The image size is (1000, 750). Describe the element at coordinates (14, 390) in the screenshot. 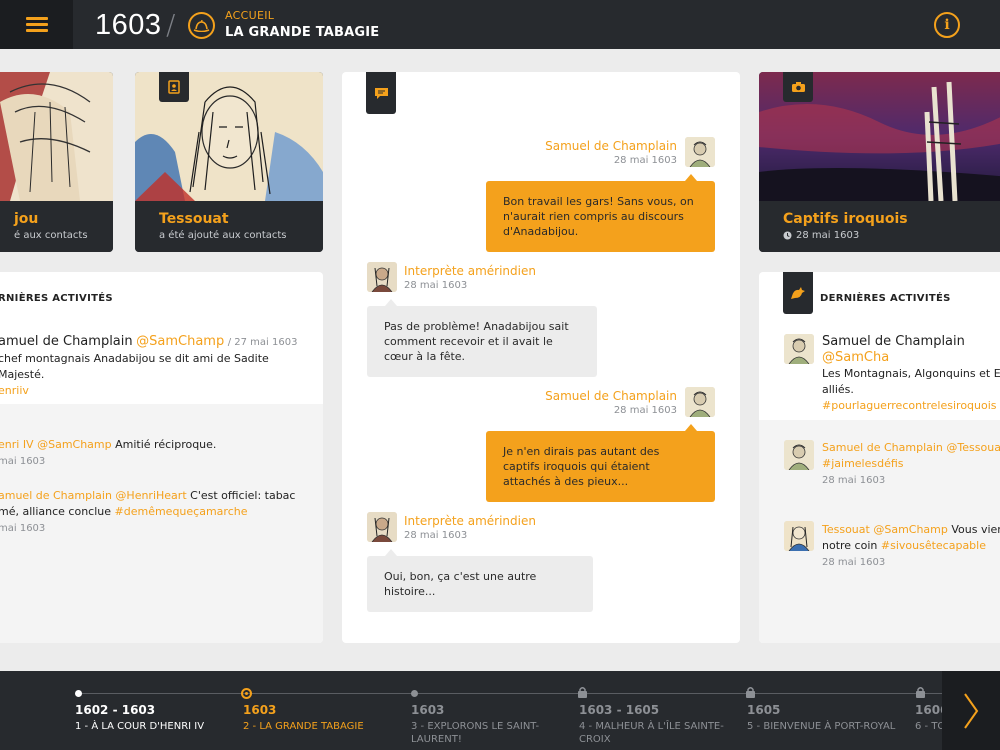

I see `hashtag: enriiv` at that location.